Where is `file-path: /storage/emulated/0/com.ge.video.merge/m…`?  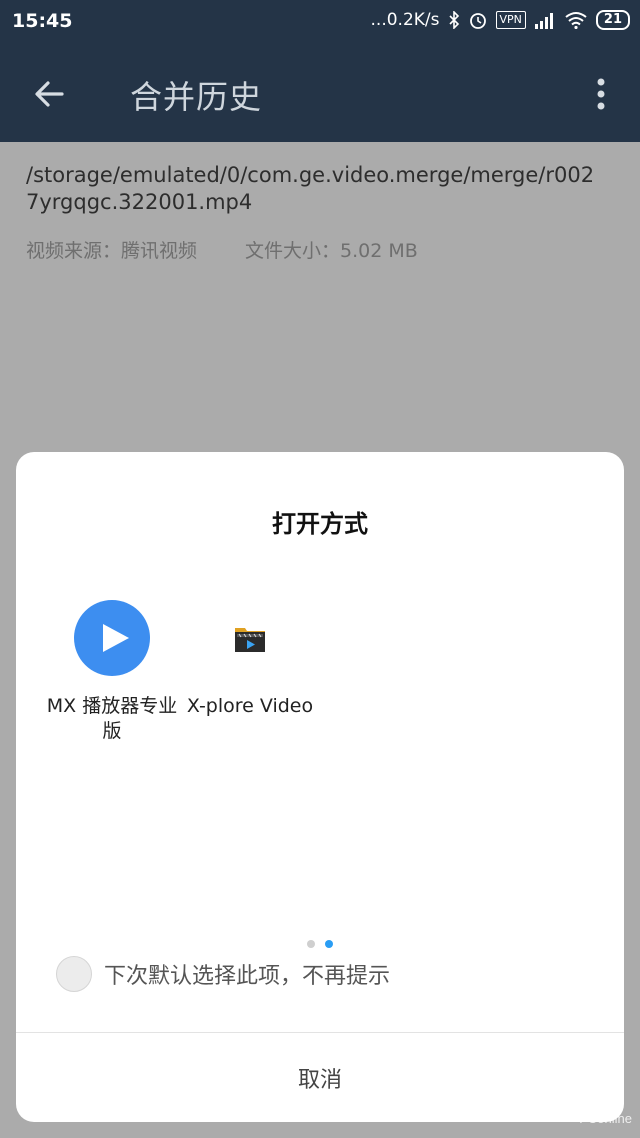
file-path: /storage/emulated/0/com.ge.video.merge/m… is located at coordinates (310, 188).